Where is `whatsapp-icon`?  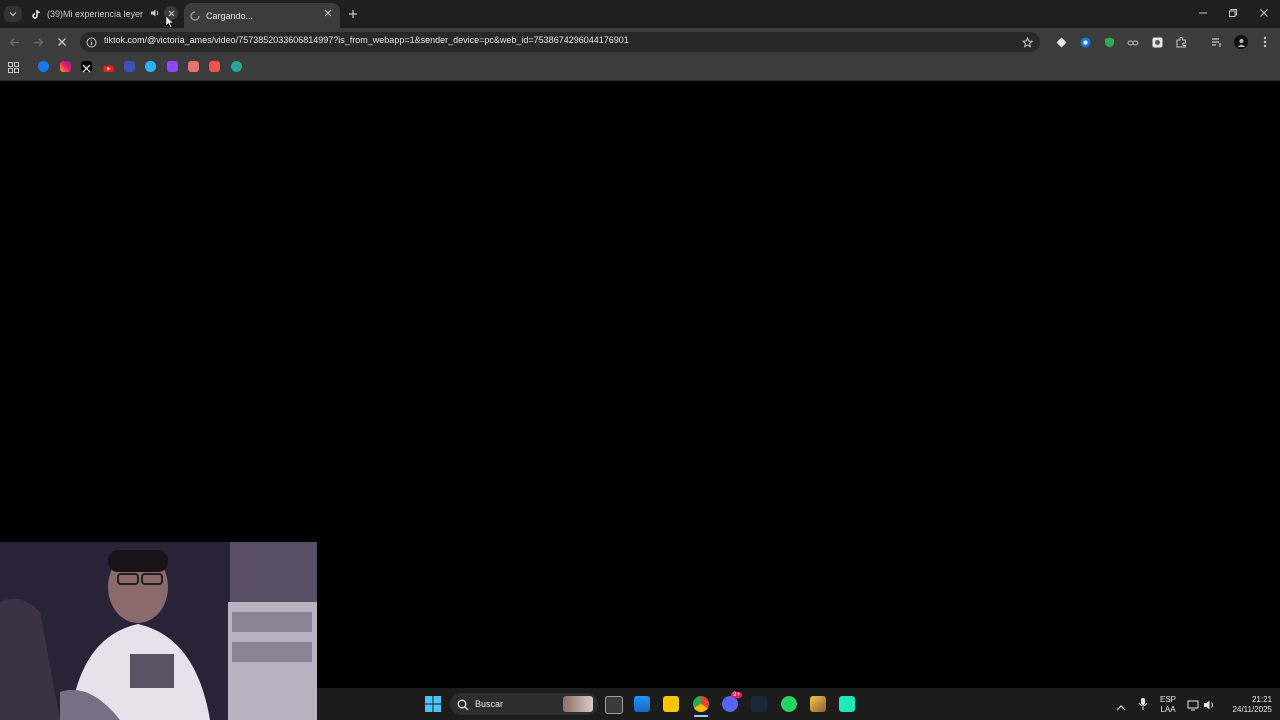 whatsapp-icon is located at coordinates (789, 704).